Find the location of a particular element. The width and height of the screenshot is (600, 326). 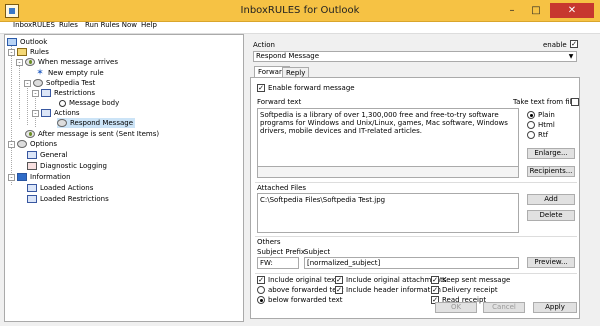

maximize-button: □ is located at coordinates (536, 10).